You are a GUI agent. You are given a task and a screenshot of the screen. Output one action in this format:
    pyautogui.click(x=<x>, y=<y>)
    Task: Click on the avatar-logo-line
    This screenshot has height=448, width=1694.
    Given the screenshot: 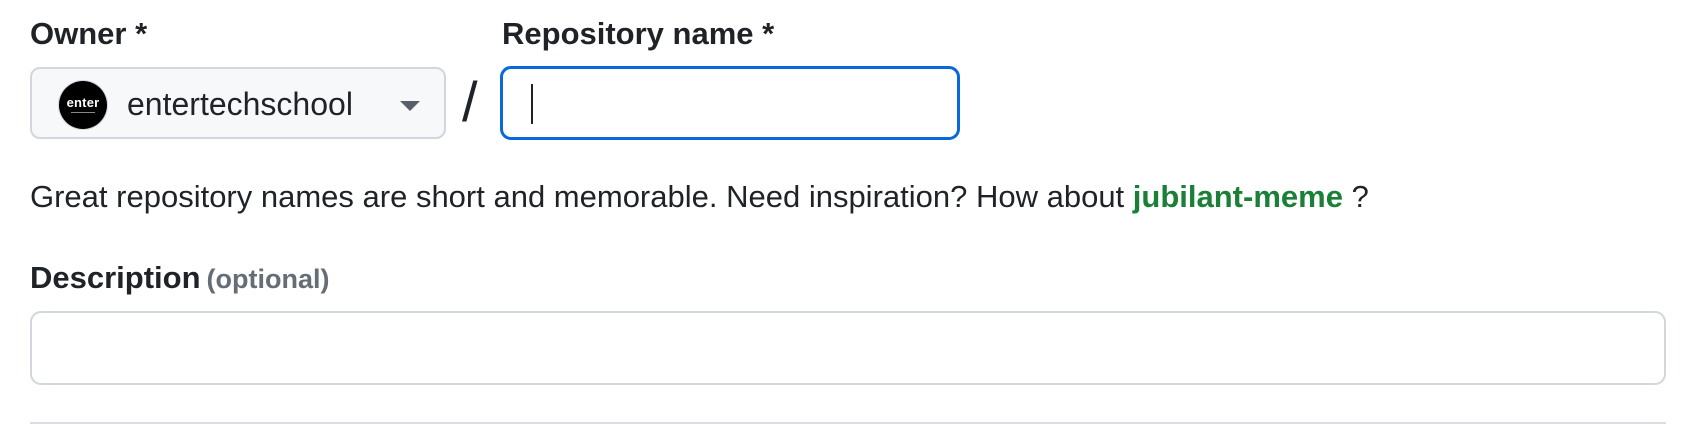 What is the action you would take?
    pyautogui.click(x=83, y=112)
    